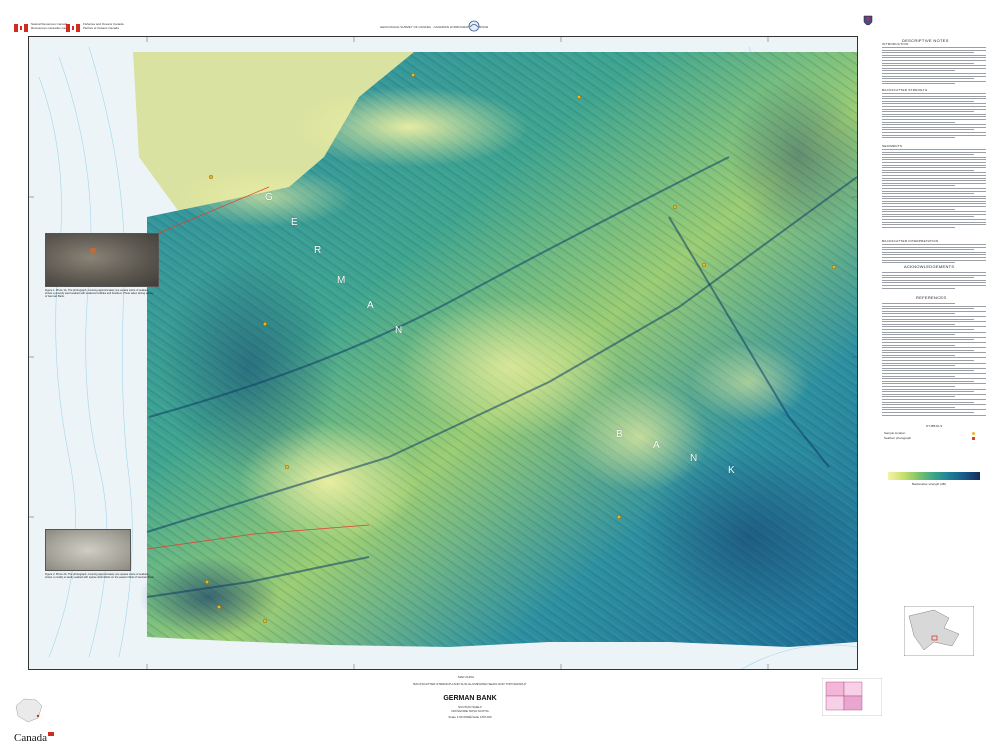  I want to click on map-label-letter: K, so click(731, 470).